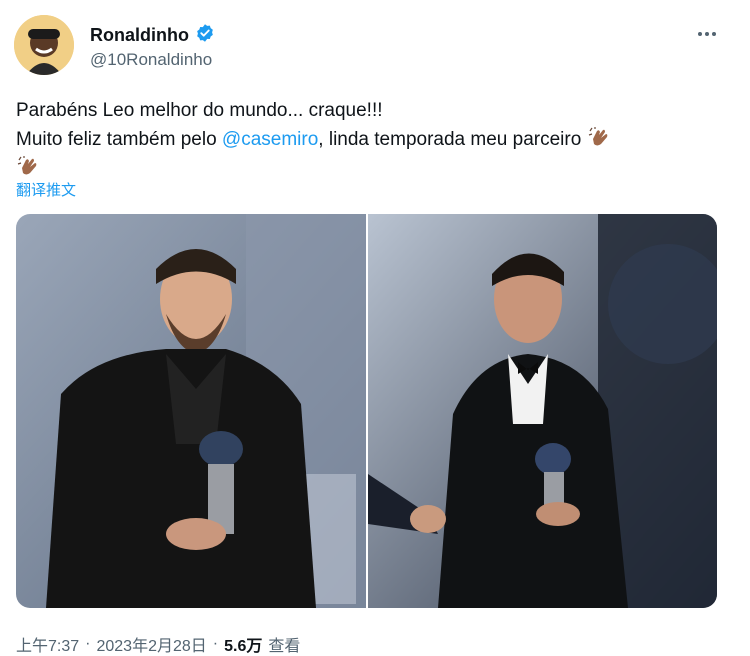  What do you see at coordinates (450, 139) in the screenshot?
I see `tweet-line-2-suffix: , linda temporada meu parceiro` at bounding box center [450, 139].